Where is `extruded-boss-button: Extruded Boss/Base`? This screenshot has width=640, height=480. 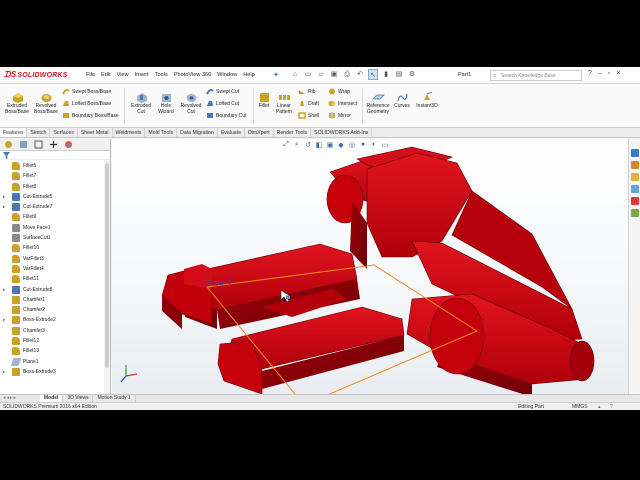
extruded-boss-button: Extruded Boss/Base is located at coordinates (17, 103).